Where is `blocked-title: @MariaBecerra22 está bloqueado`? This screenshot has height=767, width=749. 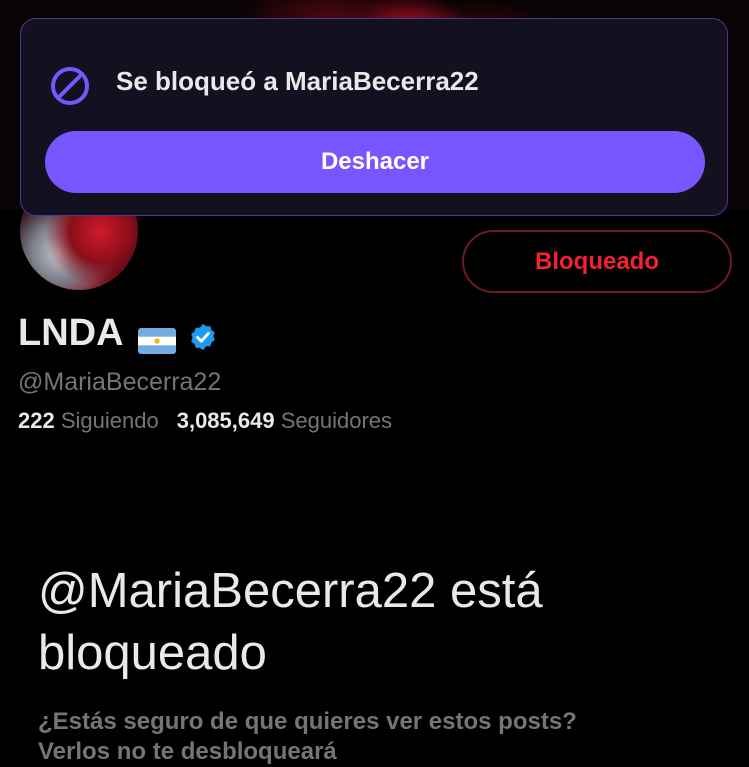
blocked-title: @MariaBecerra22 está bloqueado is located at coordinates (290, 622).